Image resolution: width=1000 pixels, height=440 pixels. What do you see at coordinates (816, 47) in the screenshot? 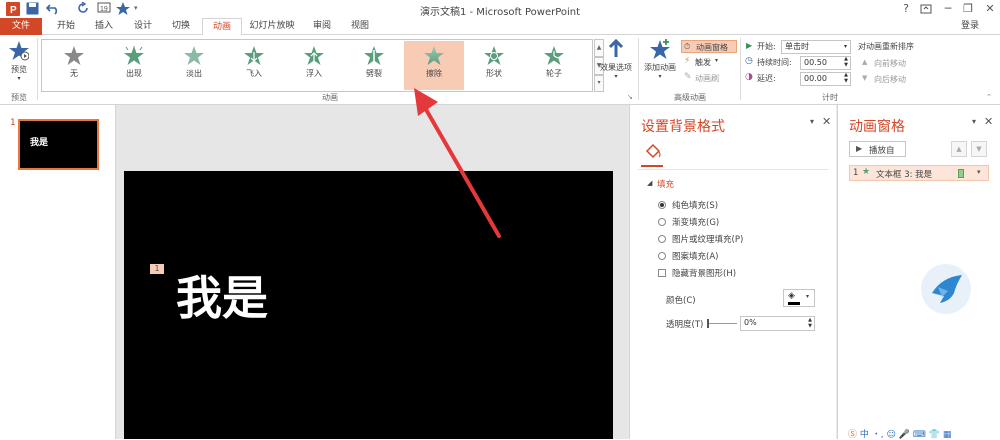
I see `start-select: 单击时 ▾` at bounding box center [816, 47].